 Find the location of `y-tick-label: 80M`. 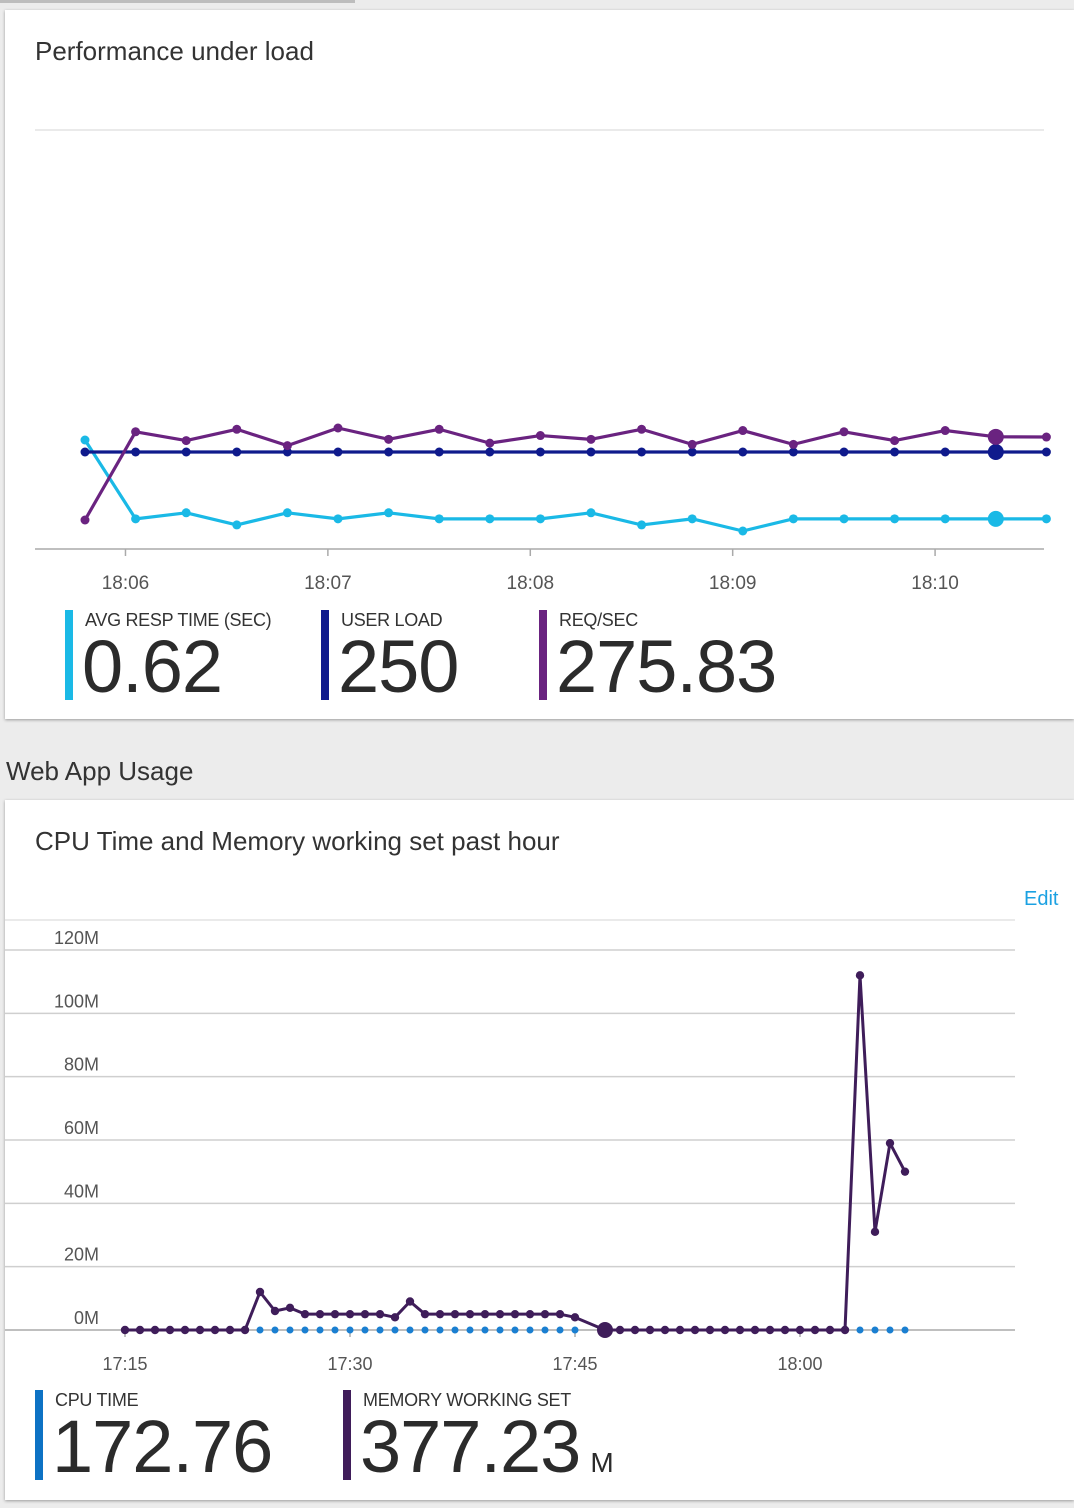

y-tick-label: 80M is located at coordinates (81, 1065).